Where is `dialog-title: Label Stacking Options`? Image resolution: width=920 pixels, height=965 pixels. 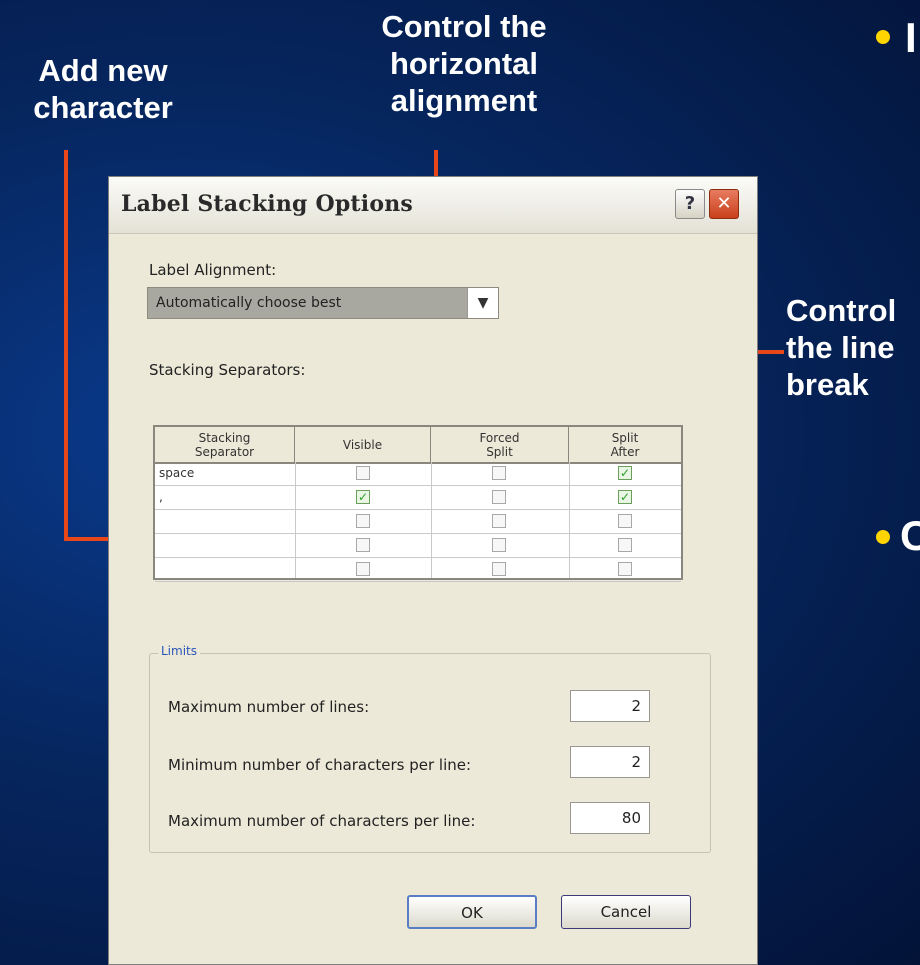
dialog-title: Label Stacking Options is located at coordinates (267, 204).